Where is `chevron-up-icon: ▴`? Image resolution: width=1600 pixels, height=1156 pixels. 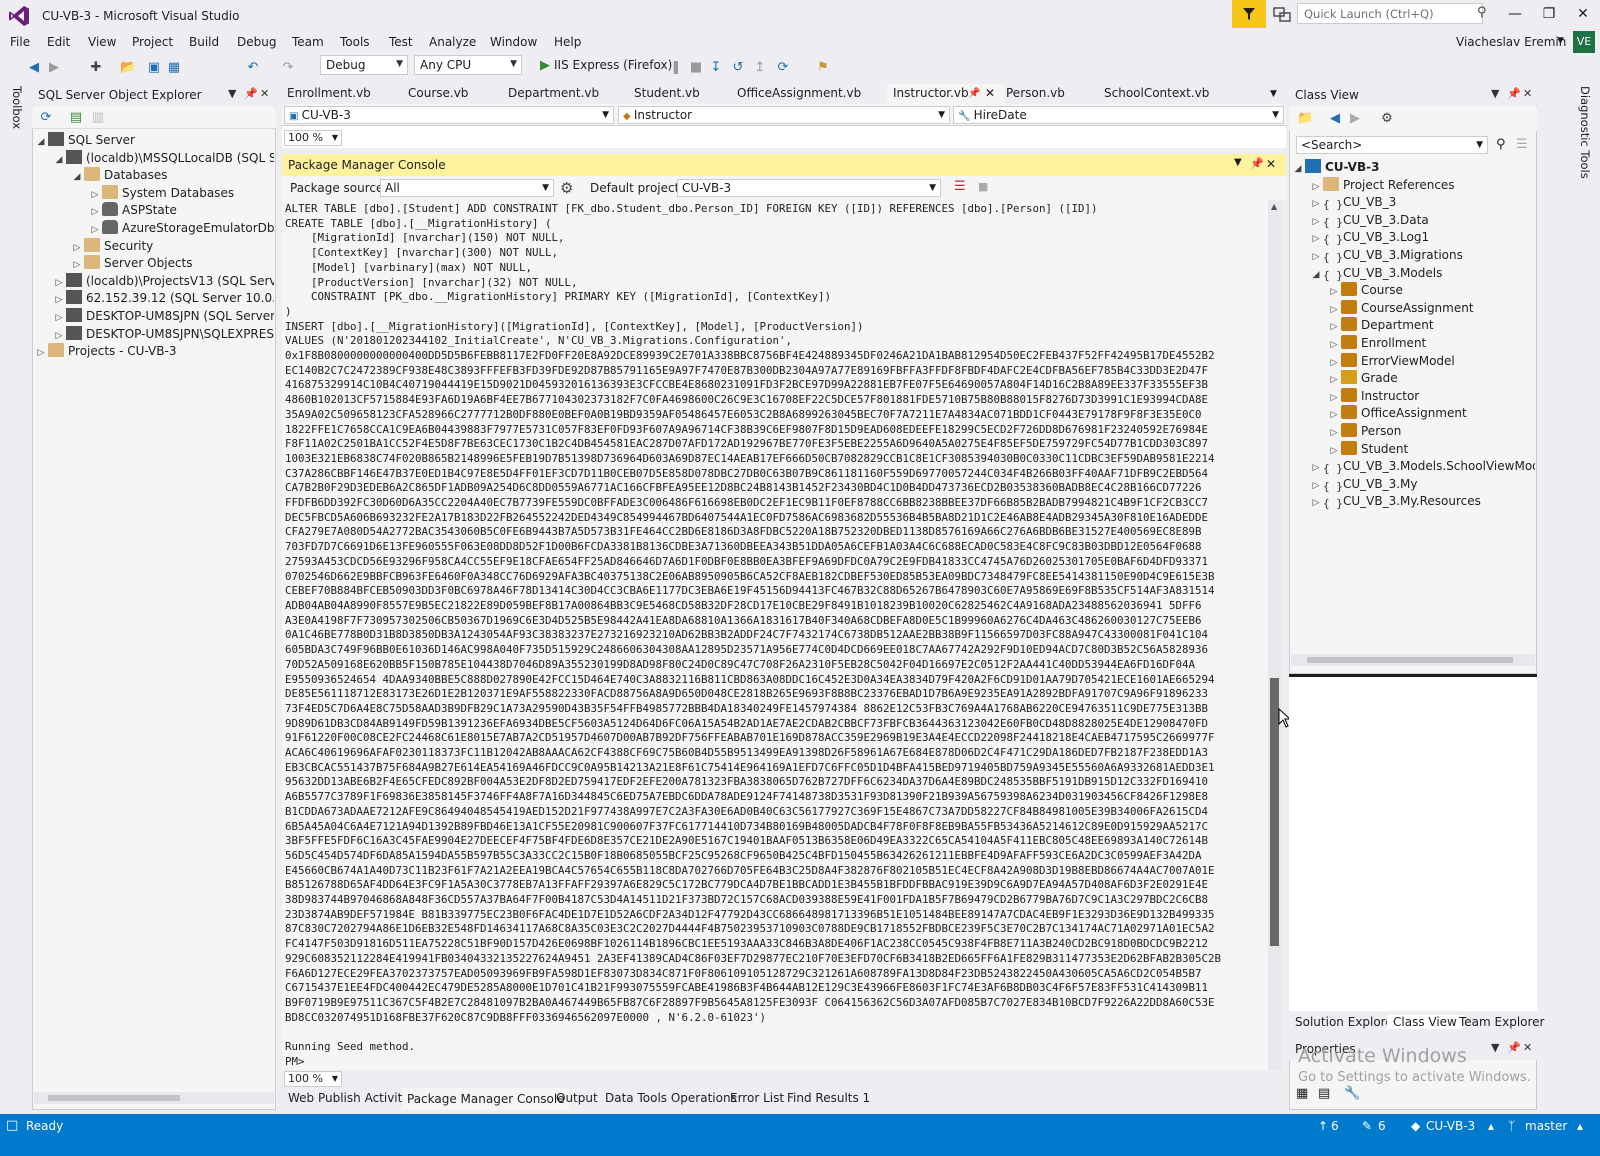 chevron-up-icon: ▴ is located at coordinates (1491, 1126).